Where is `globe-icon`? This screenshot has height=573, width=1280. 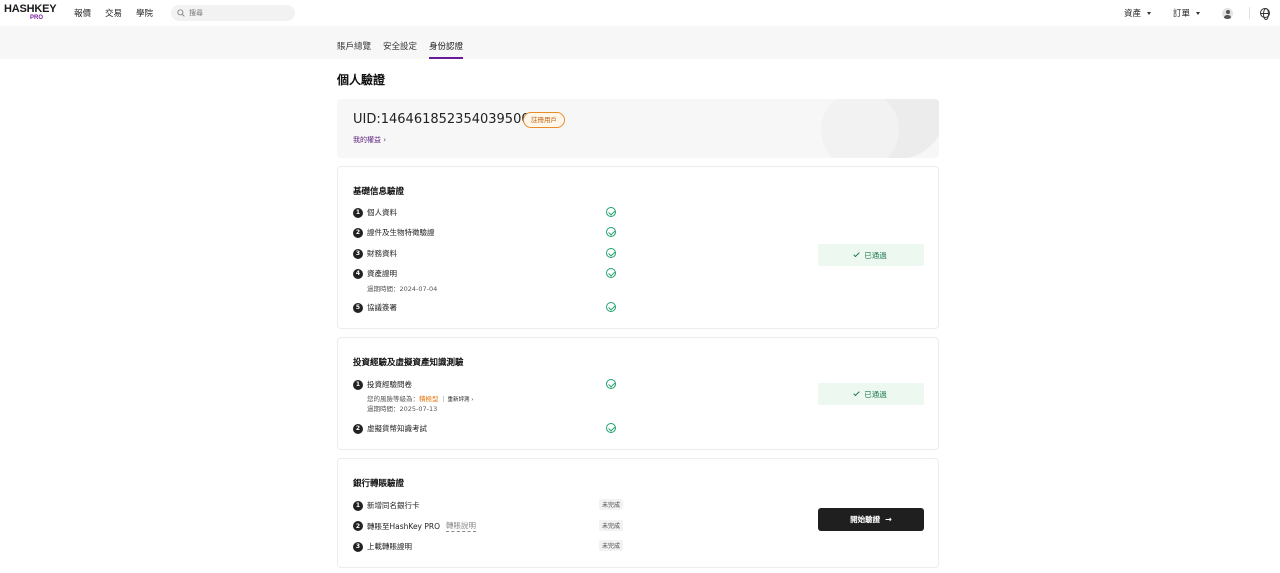
globe-icon is located at coordinates (1265, 14).